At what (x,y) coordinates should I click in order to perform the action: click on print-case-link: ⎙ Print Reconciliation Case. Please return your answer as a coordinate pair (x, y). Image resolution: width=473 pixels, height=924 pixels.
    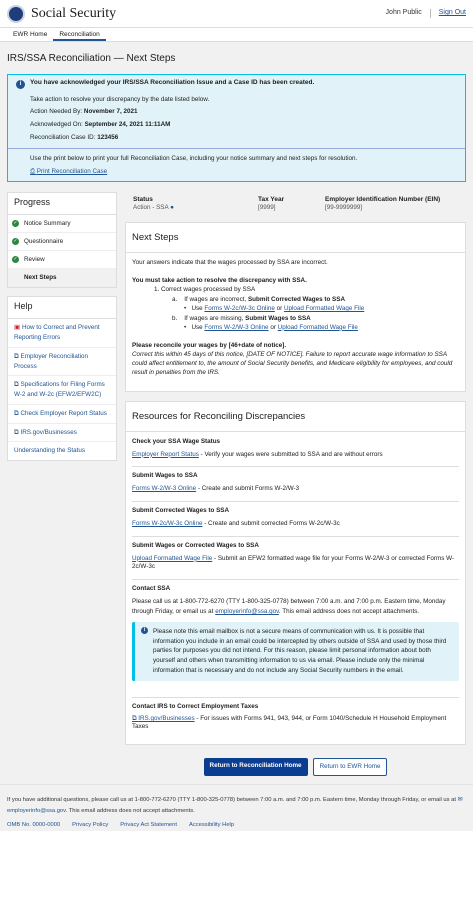
    Looking at the image, I should click on (68, 171).